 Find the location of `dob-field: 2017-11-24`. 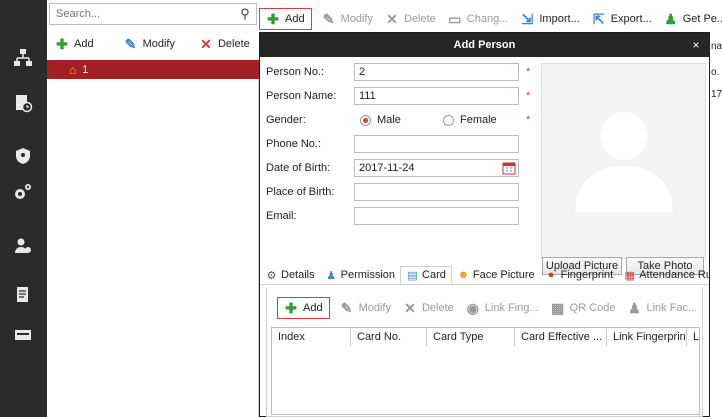

dob-field: 2017-11-24 is located at coordinates (436, 168).